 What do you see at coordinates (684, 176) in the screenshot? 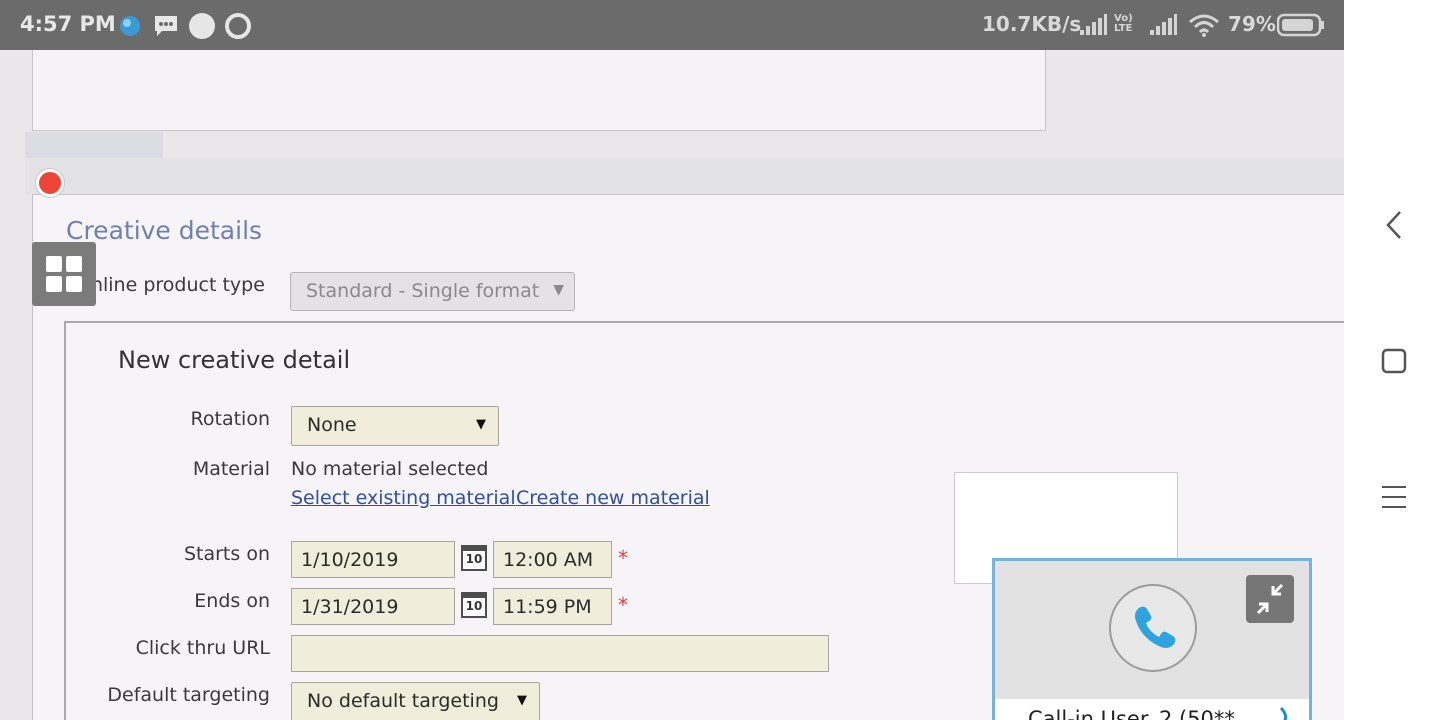
I see `section-divider` at bounding box center [684, 176].